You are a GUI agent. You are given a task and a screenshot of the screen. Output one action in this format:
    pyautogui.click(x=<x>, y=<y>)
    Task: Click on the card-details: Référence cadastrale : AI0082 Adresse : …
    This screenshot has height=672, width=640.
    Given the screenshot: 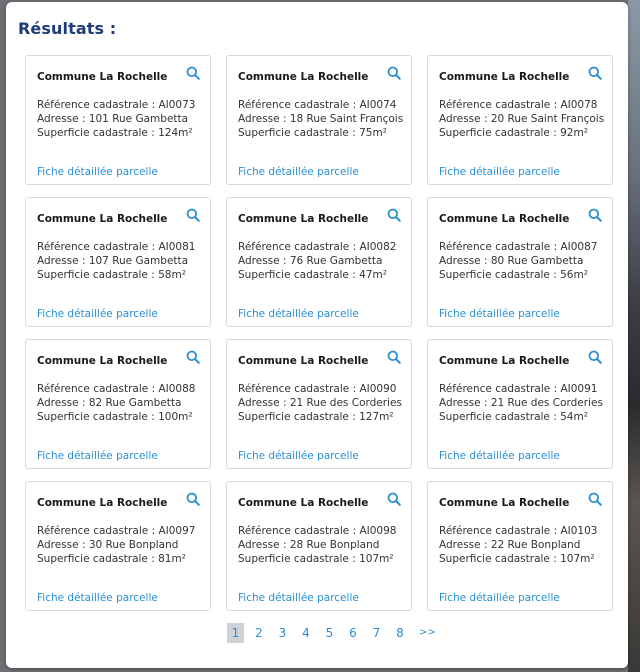 What is the action you would take?
    pyautogui.click(x=317, y=261)
    